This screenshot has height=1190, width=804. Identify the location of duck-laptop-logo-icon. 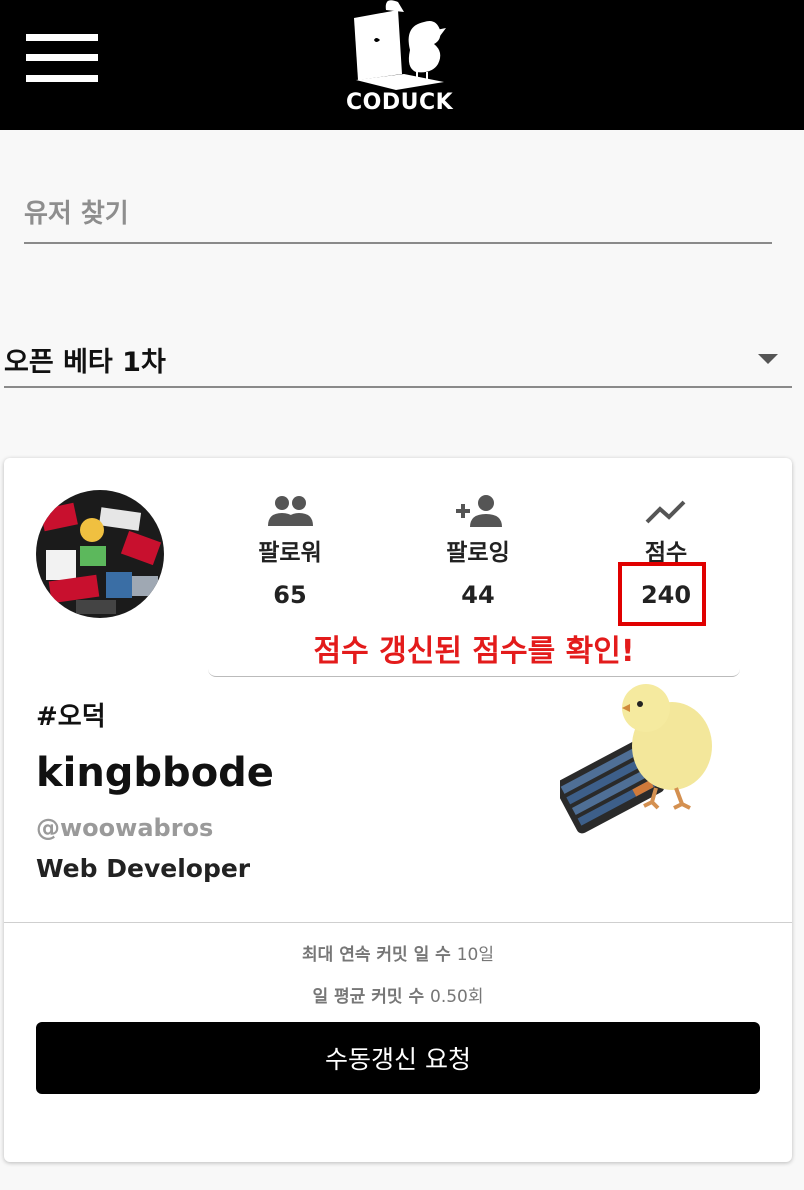
(400, 45).